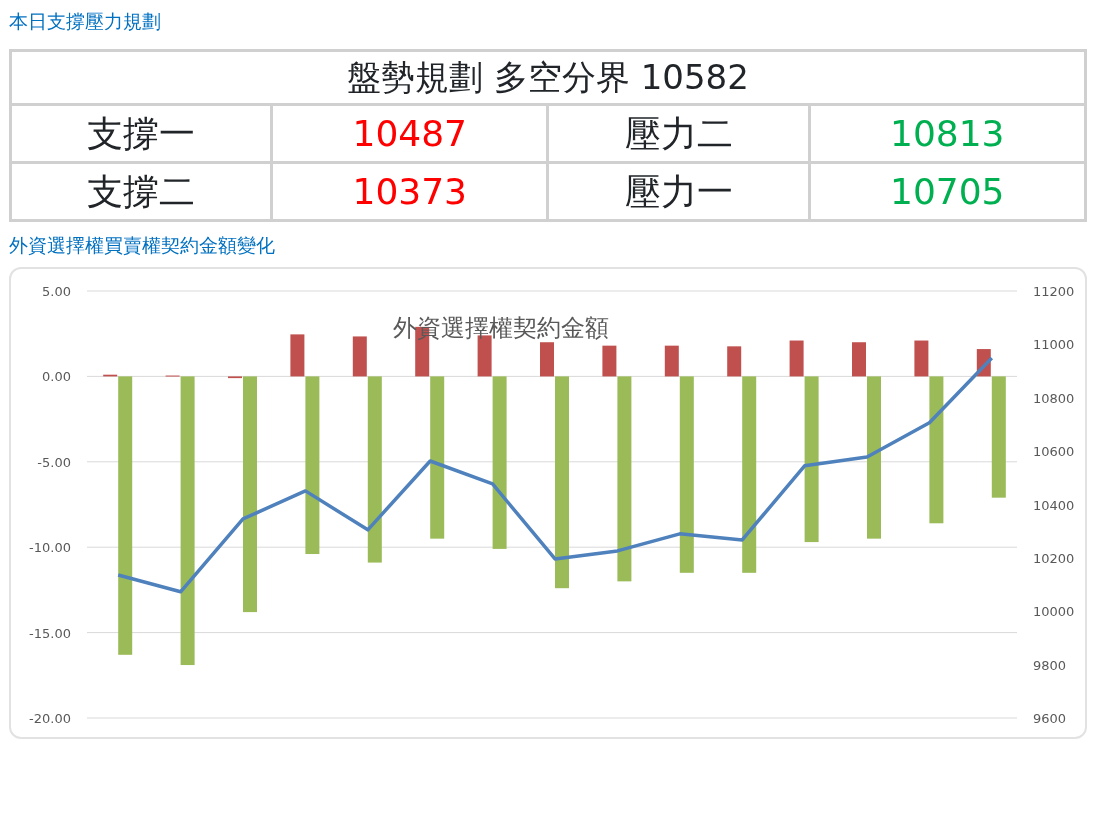 This screenshot has height=840, width=1102. What do you see at coordinates (947, 191) in the screenshot?
I see `price-cell: 10705` at bounding box center [947, 191].